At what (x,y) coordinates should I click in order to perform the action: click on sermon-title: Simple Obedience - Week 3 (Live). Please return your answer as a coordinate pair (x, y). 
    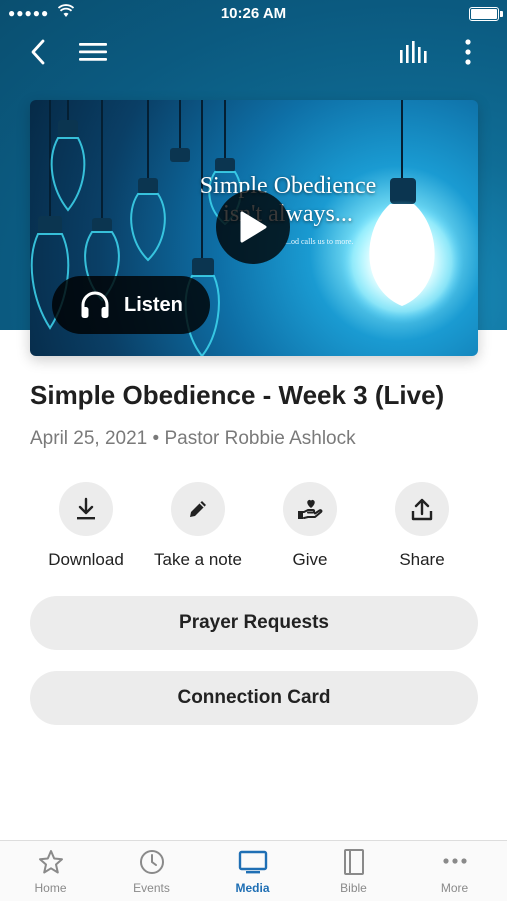
    Looking at the image, I should click on (237, 395).